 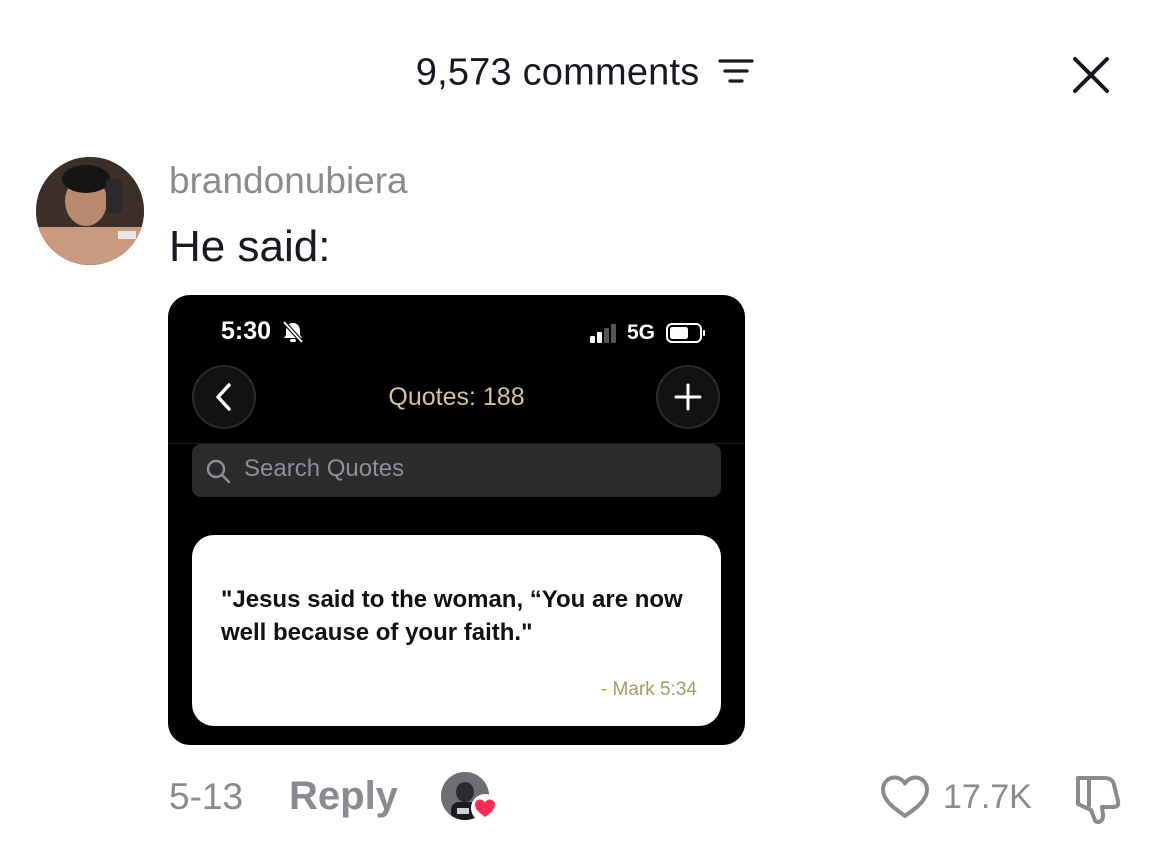 I want to click on search-placeholder: Search Quotes, so click(x=324, y=468).